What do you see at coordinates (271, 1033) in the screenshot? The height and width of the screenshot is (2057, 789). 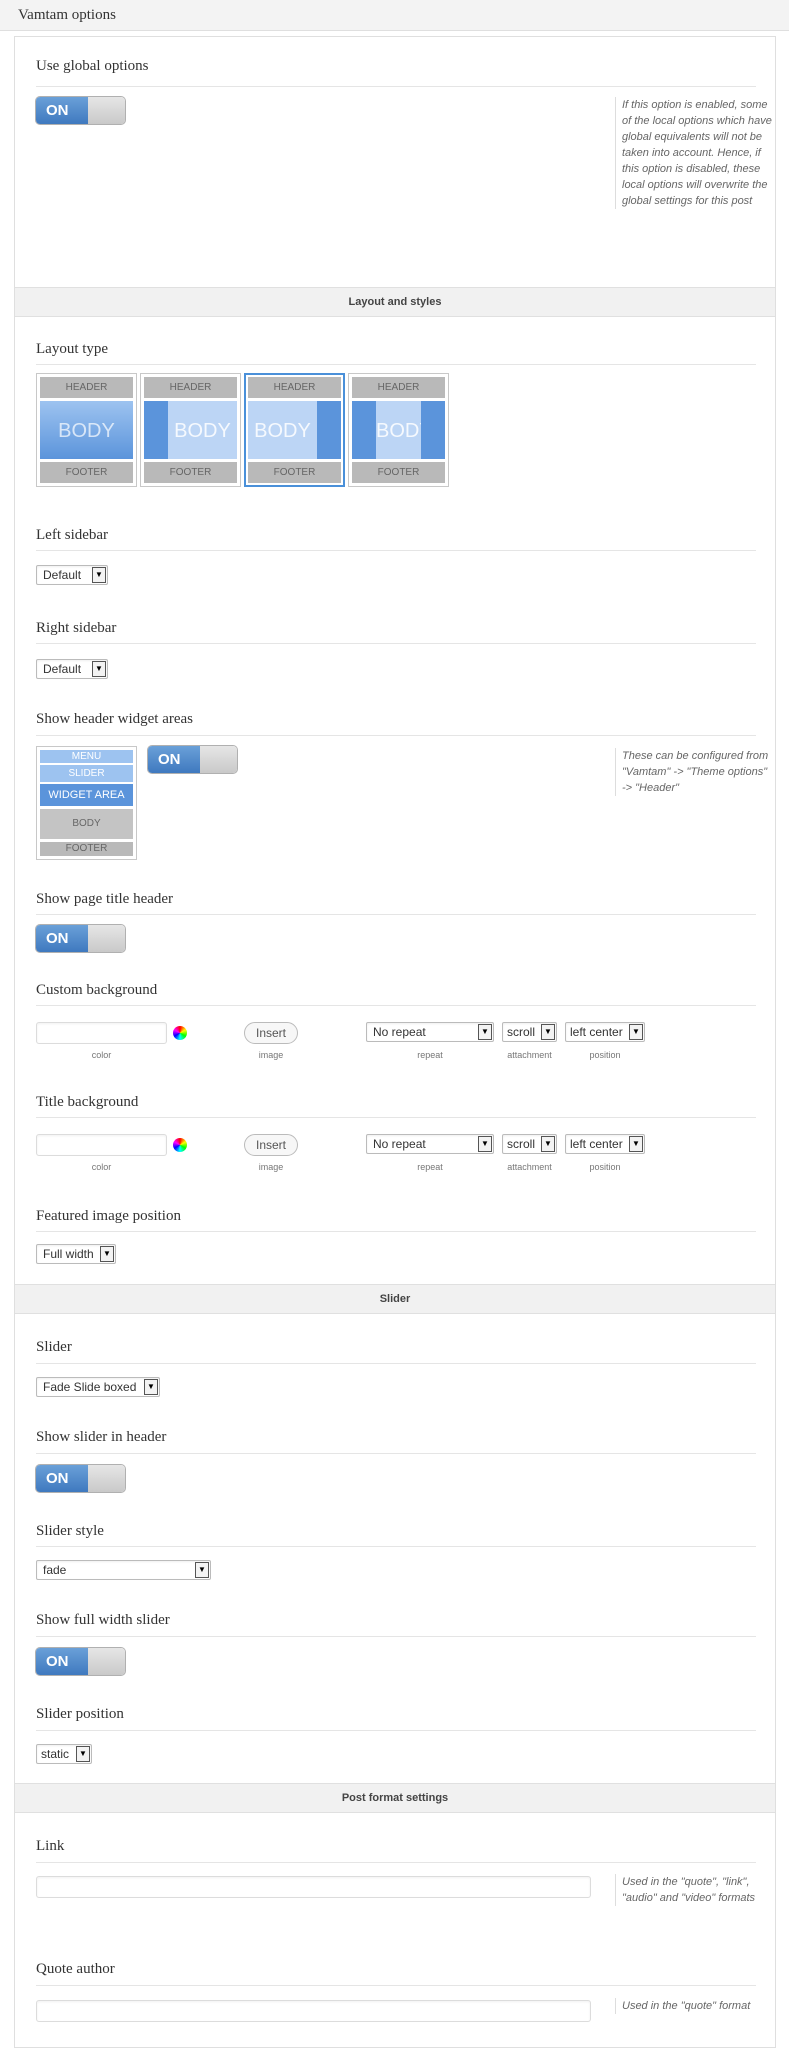 I see `custom-bg-insert-button: Insert` at bounding box center [271, 1033].